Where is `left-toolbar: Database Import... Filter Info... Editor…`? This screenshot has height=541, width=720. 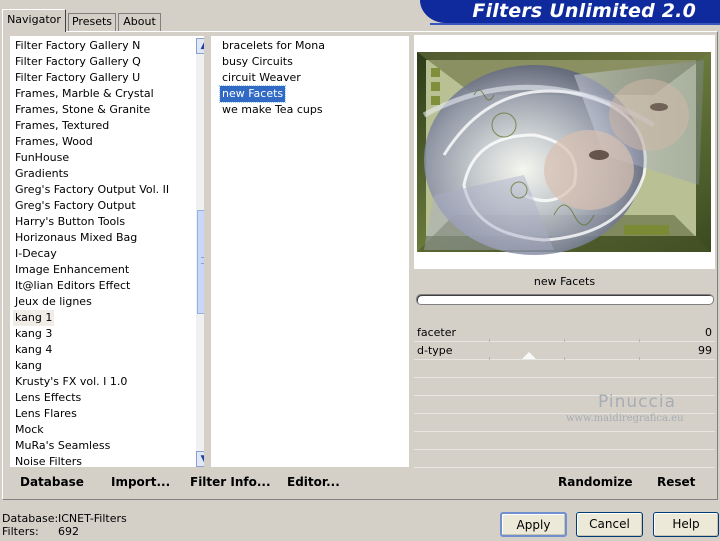 left-toolbar: Database Import... Filter Info... Editor… is located at coordinates (209, 483).